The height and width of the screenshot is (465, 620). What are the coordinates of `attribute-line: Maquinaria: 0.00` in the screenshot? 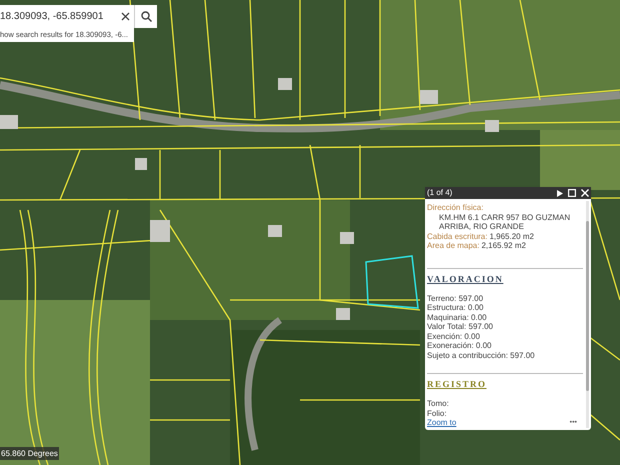 It's located at (457, 317).